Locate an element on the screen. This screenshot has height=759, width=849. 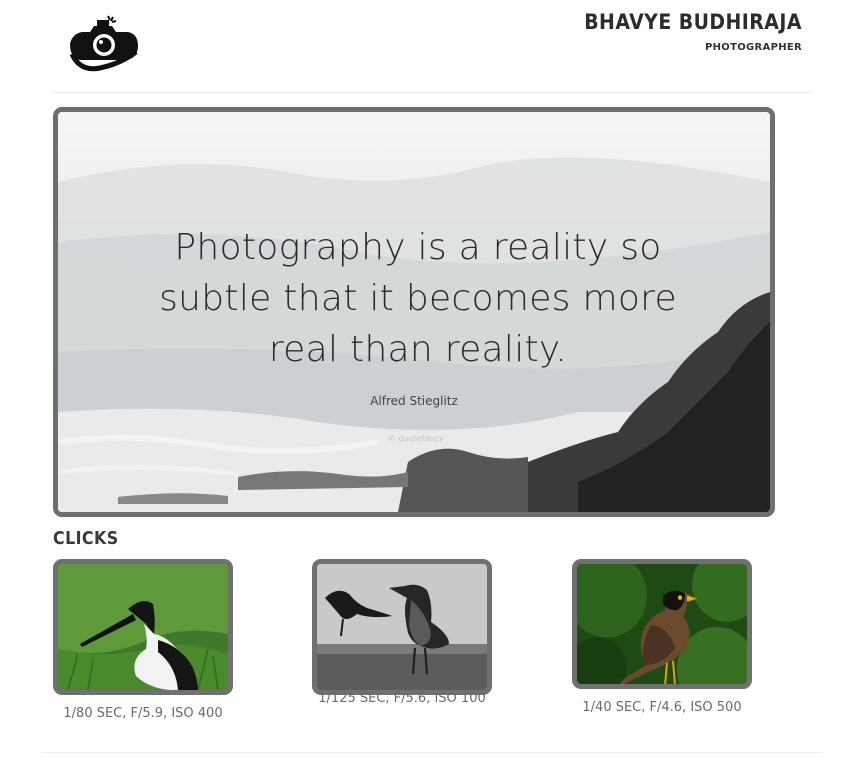
click-item-myna: 1/40 SEC, F/4.6, ISO 500 is located at coordinates (662, 644).